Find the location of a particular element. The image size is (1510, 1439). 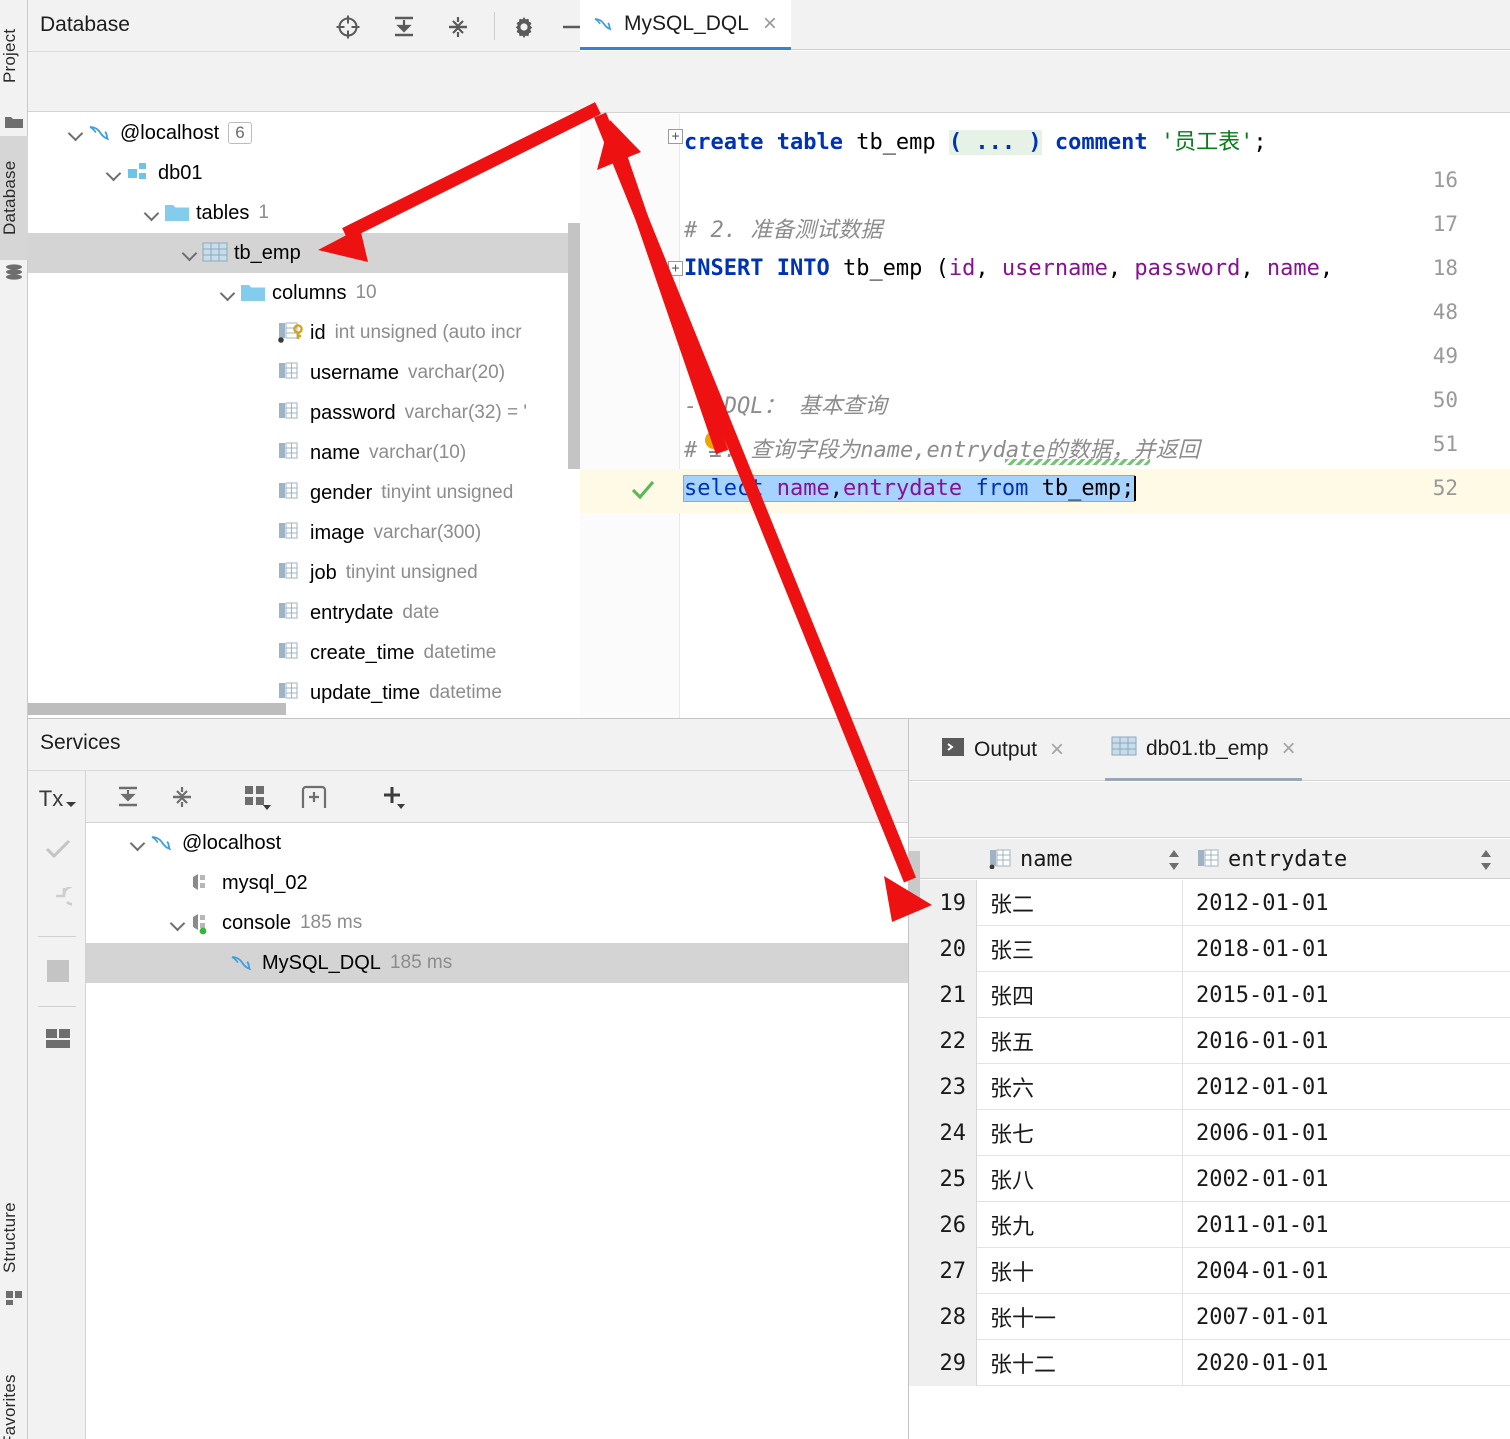

svc-tree-item-localhost: @localhost is located at coordinates (497, 843).